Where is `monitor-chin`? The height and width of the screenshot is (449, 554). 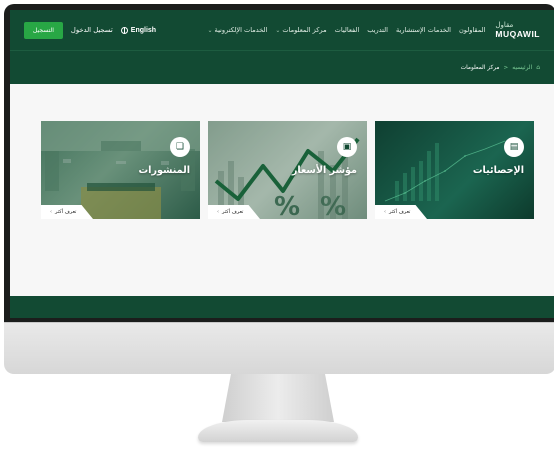 monitor-chin is located at coordinates (279, 348).